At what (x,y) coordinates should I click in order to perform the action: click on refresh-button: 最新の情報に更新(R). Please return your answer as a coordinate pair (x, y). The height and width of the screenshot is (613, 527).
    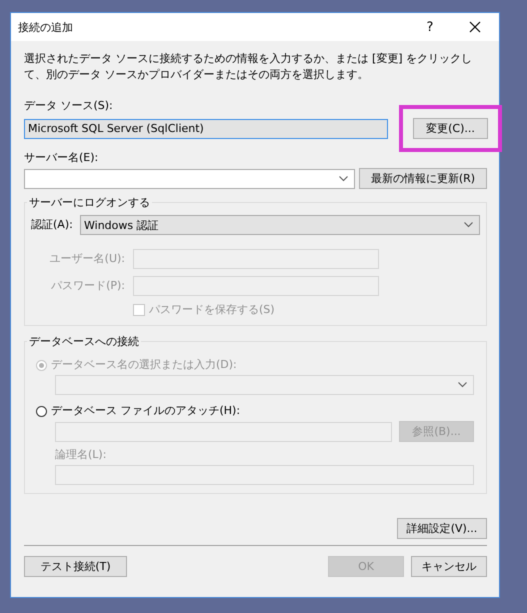
    Looking at the image, I should click on (423, 178).